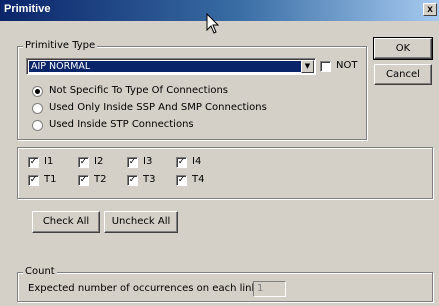 The image size is (439, 306). Describe the element at coordinates (132, 180) in the screenshot. I see `check-t3: ✓` at that location.